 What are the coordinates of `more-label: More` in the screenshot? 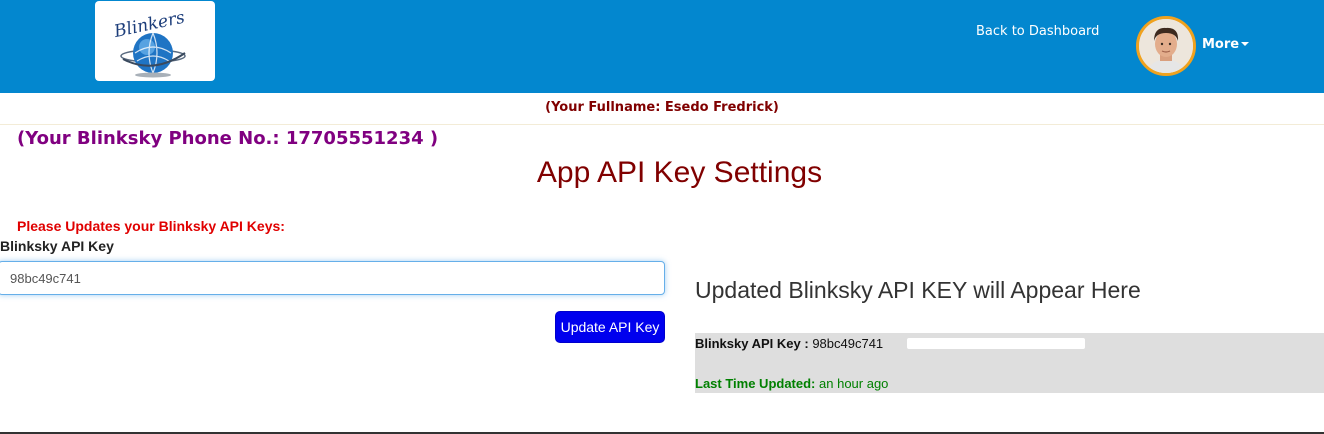 It's located at (1221, 44).